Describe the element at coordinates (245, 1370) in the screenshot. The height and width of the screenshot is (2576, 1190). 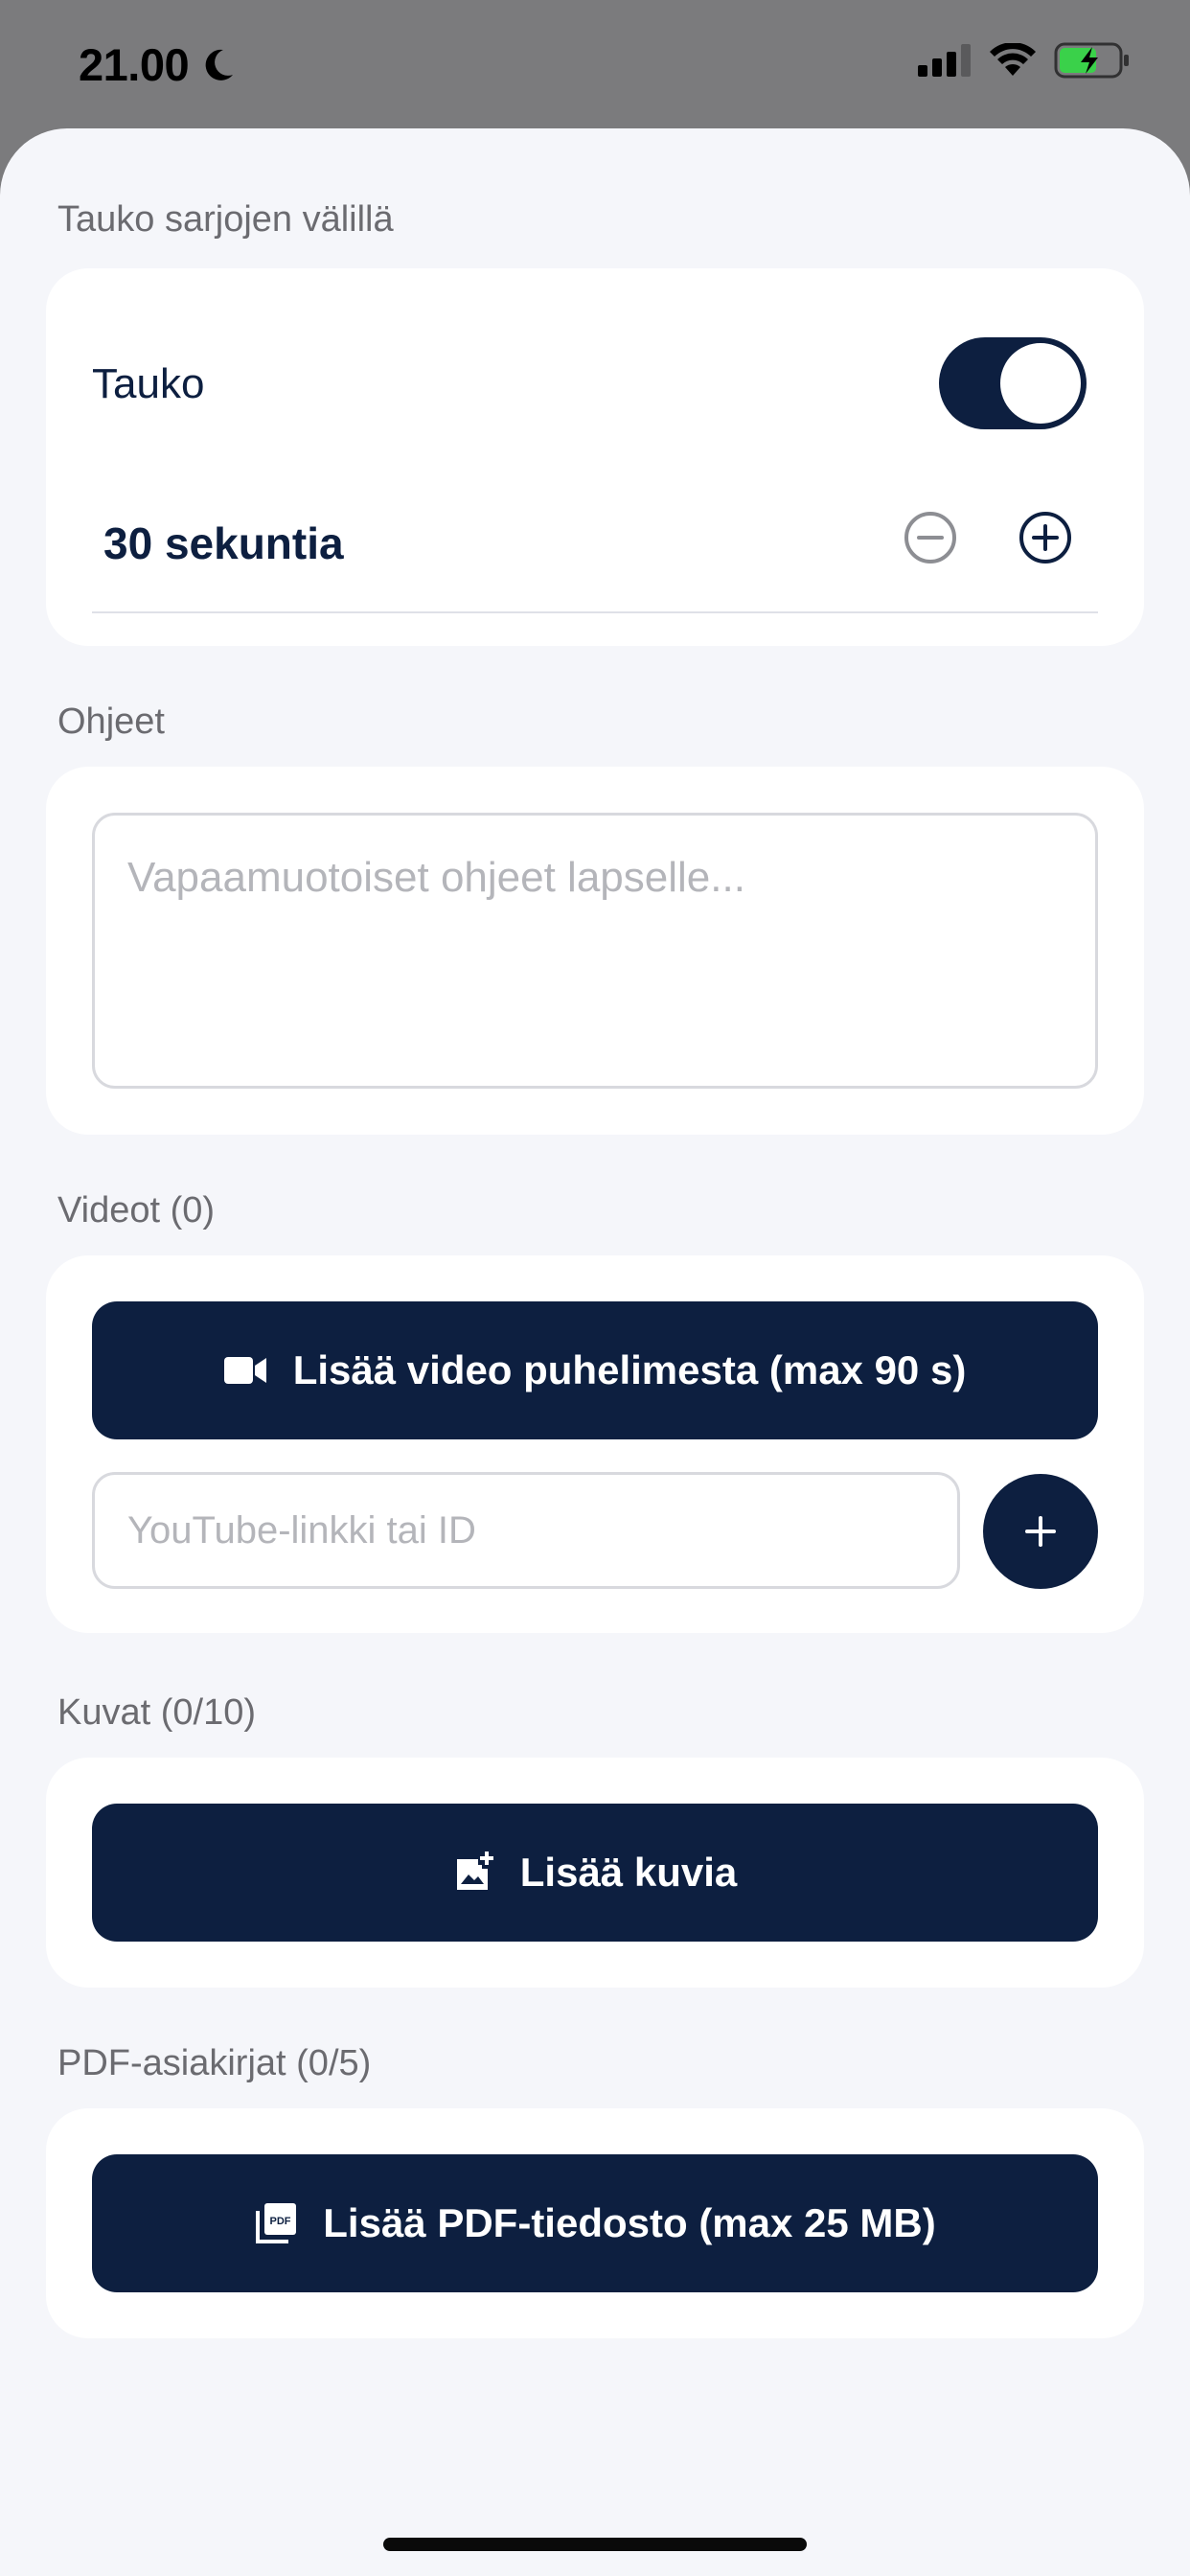
I see `video-camera-icon` at that location.